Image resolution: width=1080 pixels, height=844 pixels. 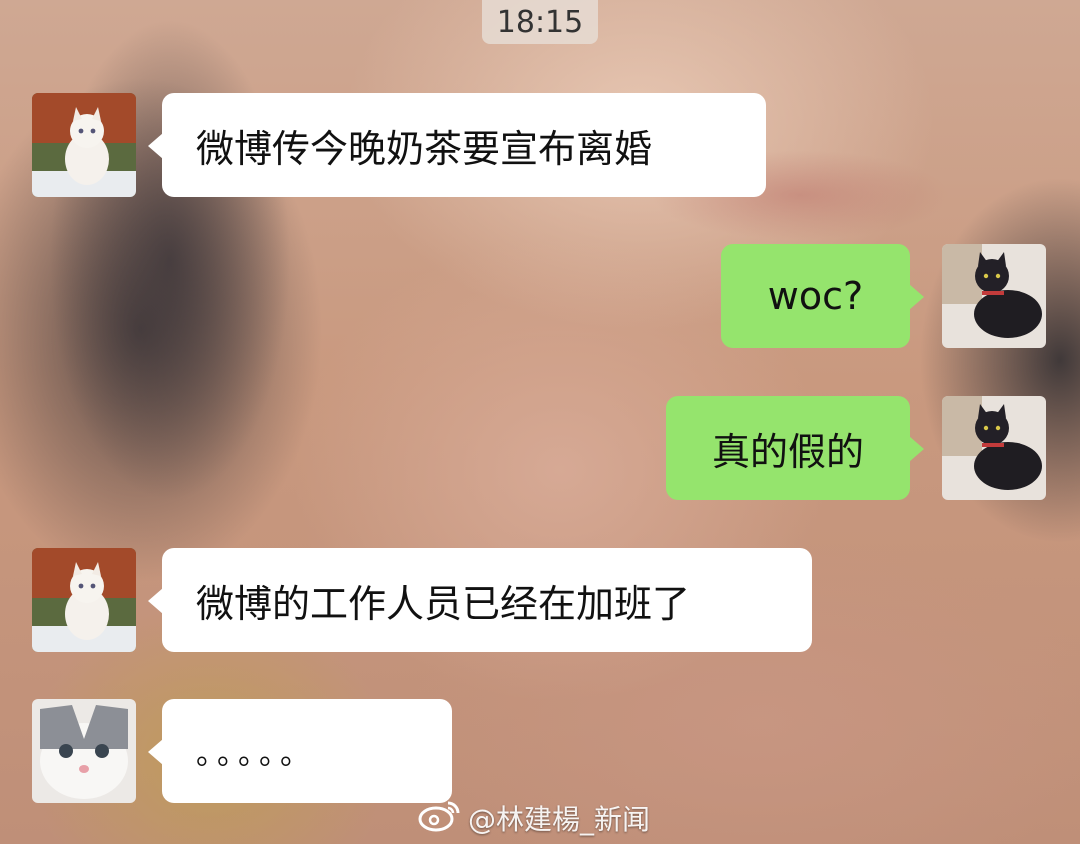 I want to click on weibo-watermark: @林建楊_新闻, so click(x=534, y=818).